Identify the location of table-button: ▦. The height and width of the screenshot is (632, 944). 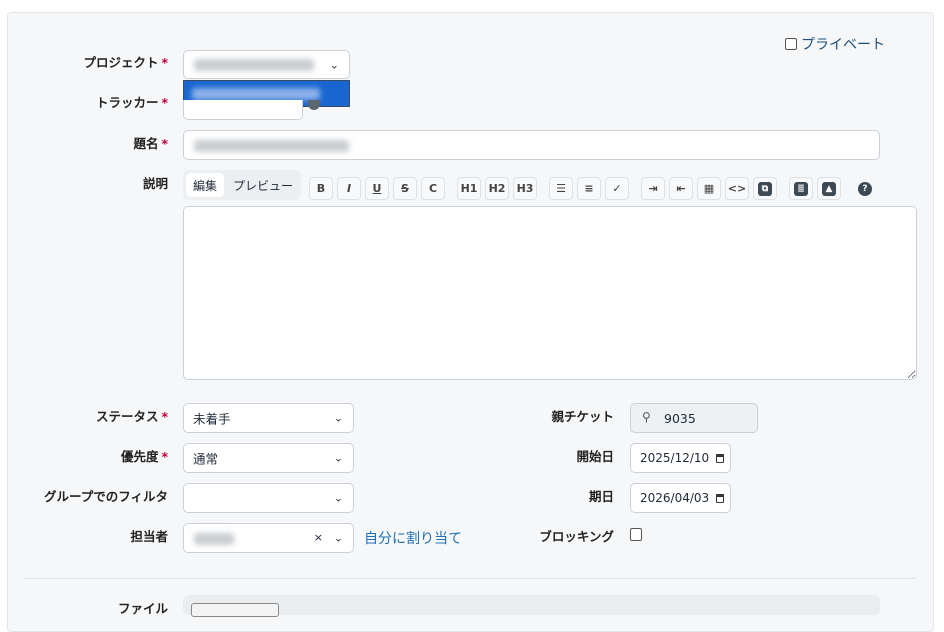
(709, 188).